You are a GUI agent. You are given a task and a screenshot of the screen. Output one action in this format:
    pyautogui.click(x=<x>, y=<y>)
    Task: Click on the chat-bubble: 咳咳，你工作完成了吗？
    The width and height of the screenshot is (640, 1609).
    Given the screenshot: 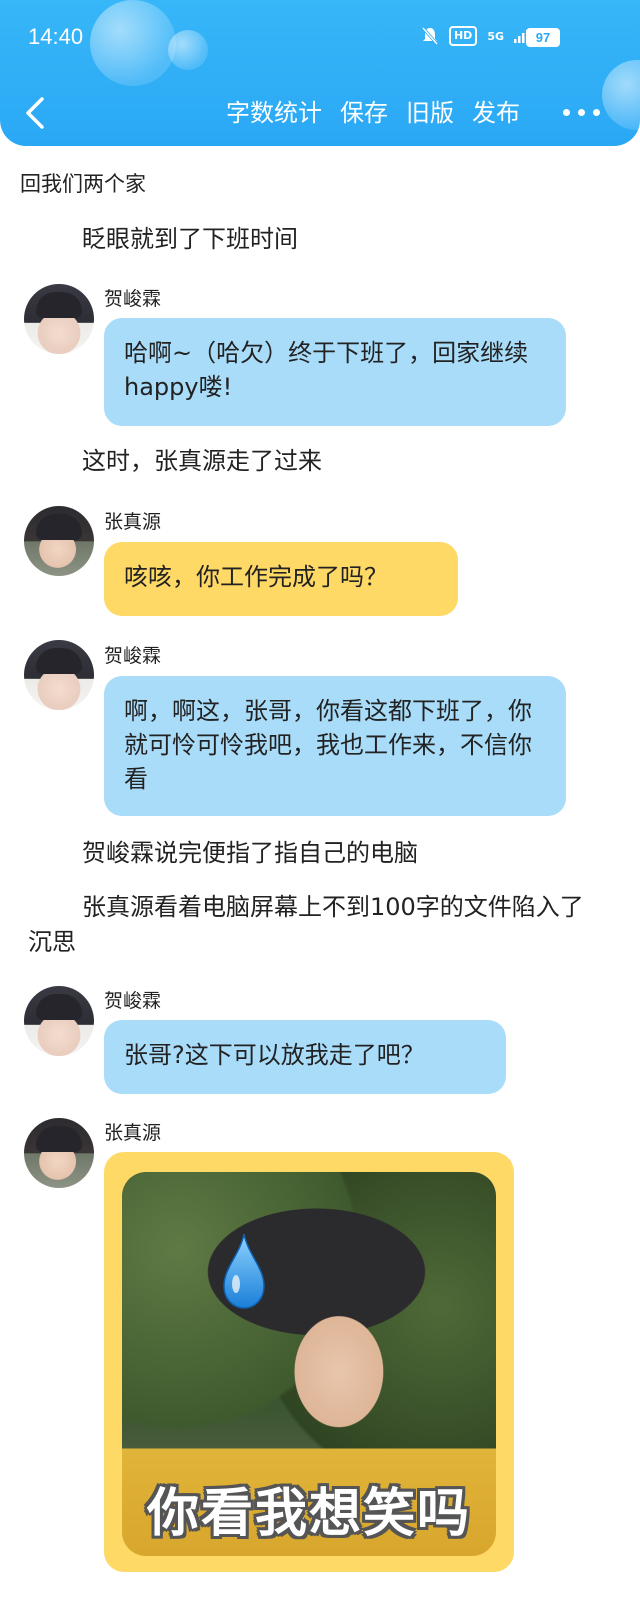 What is the action you would take?
    pyautogui.click(x=281, y=579)
    